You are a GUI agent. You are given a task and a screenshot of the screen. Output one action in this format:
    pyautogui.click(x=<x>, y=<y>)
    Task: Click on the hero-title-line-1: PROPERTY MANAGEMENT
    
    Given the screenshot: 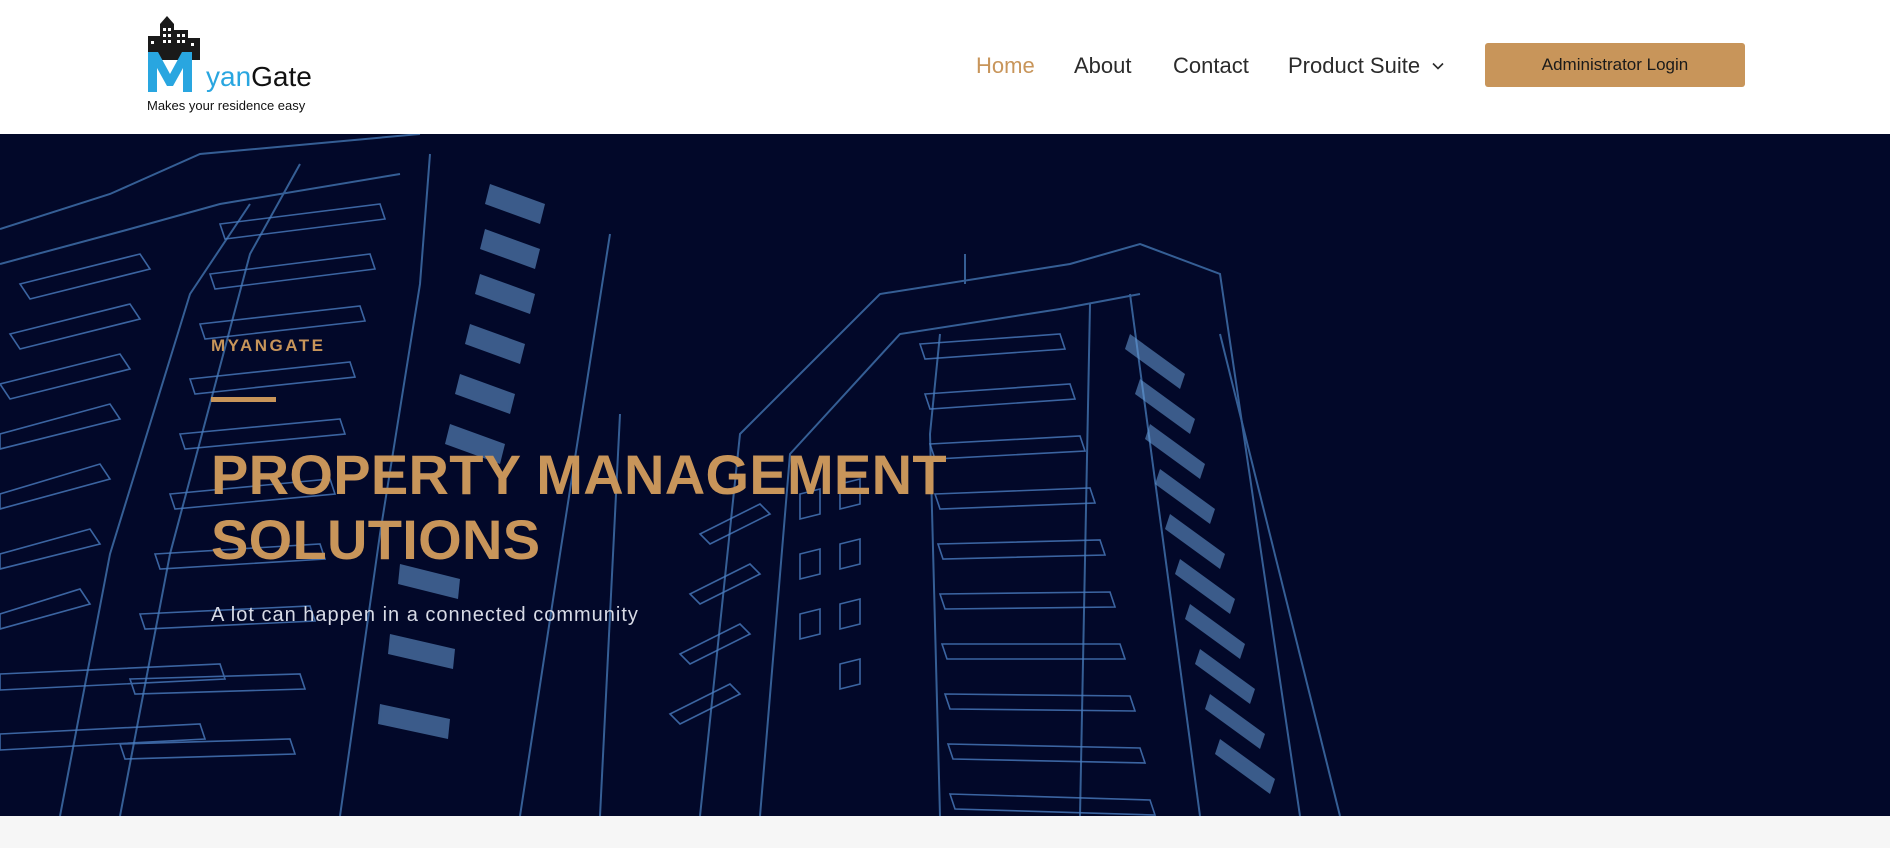 What is the action you would take?
    pyautogui.click(x=579, y=474)
    